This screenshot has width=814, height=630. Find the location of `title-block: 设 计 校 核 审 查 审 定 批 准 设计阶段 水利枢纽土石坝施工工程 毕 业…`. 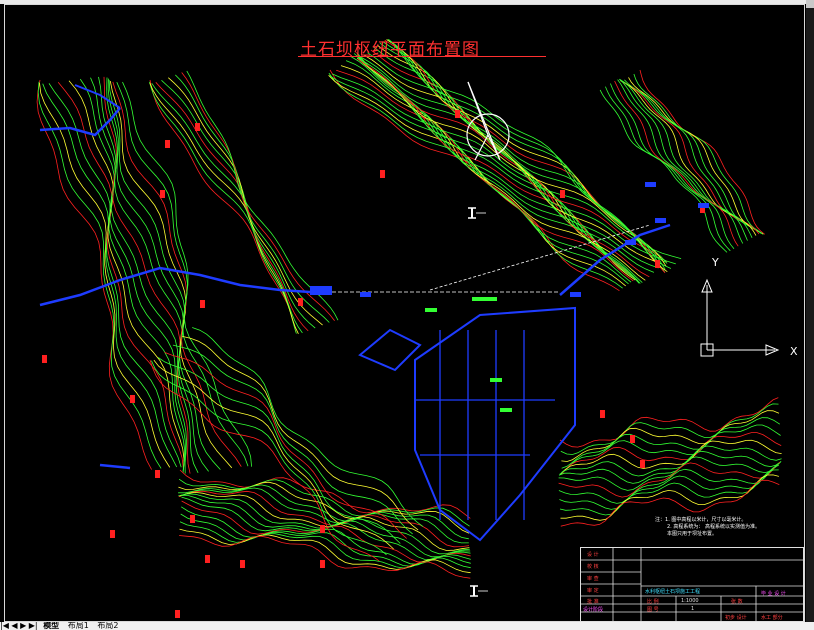

title-block: 设 计 校 核 审 查 审 定 批 准 设计阶段 水利枢纽土石坝施工工程 毕 业… is located at coordinates (692, 585).